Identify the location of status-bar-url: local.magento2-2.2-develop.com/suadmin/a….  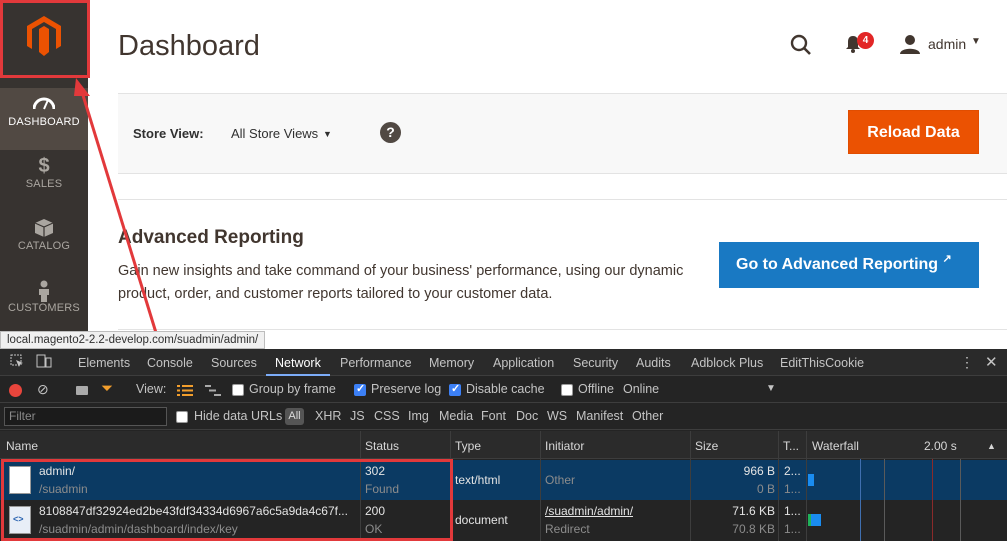
(133, 340).